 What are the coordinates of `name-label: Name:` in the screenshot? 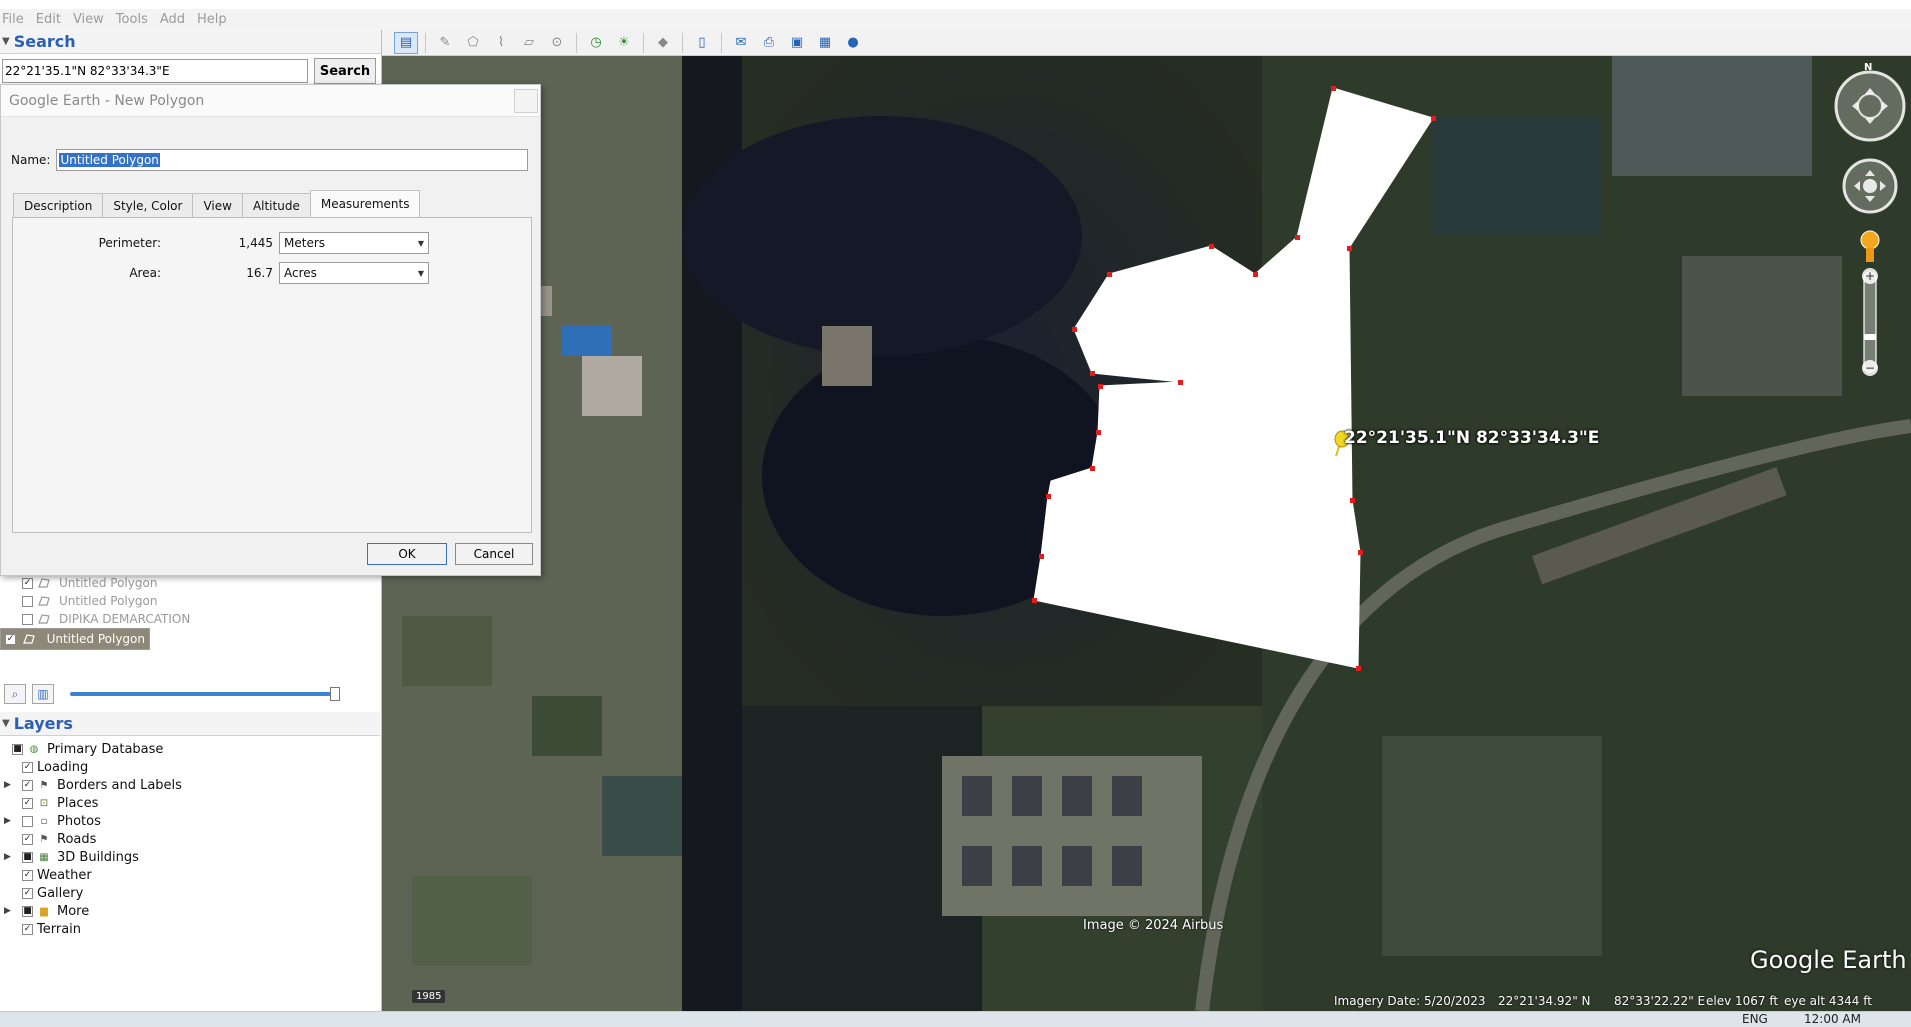 It's located at (31, 160).